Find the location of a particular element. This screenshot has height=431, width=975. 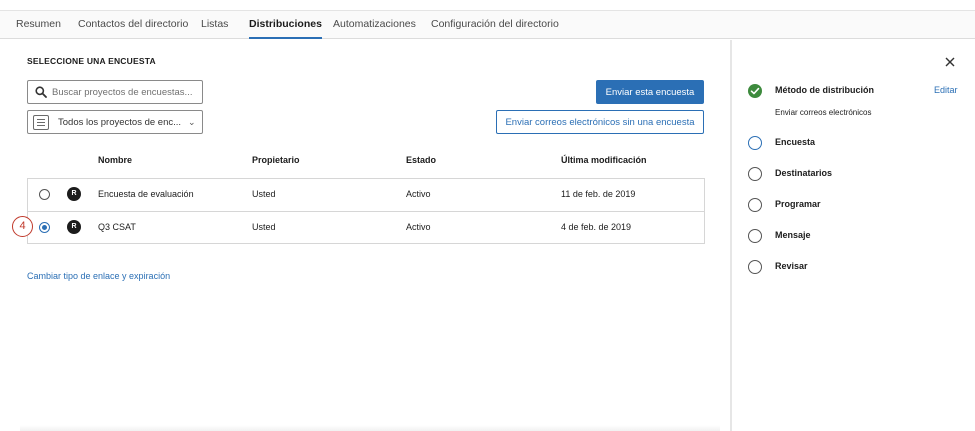

step-schedule: Programar is located at coordinates (858, 206).